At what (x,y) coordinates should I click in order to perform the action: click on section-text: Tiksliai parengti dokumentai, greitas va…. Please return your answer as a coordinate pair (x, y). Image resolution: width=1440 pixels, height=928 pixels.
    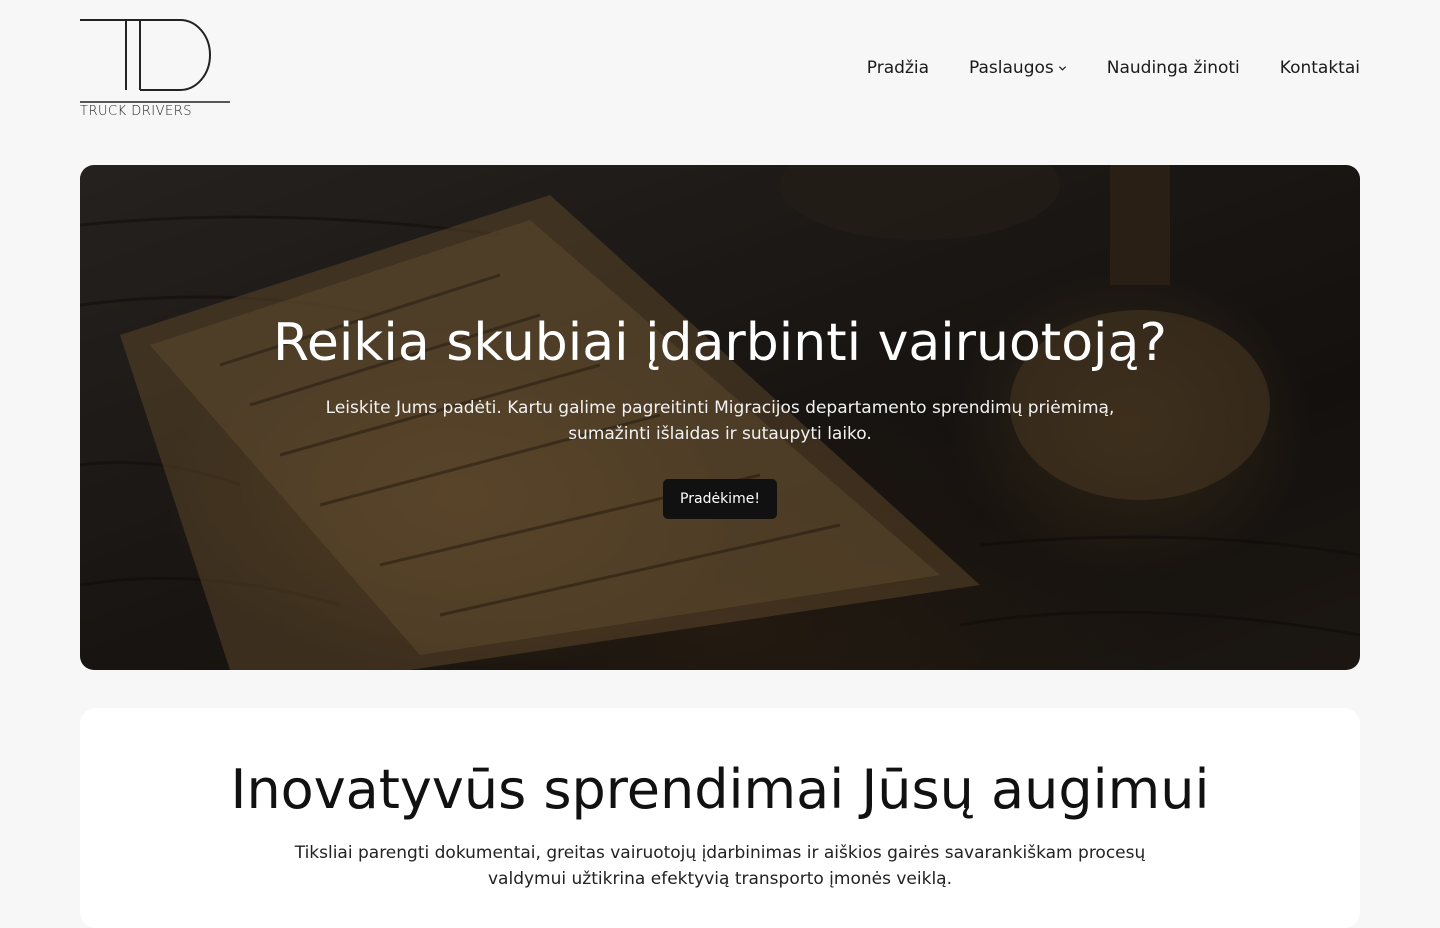
    Looking at the image, I should click on (720, 866).